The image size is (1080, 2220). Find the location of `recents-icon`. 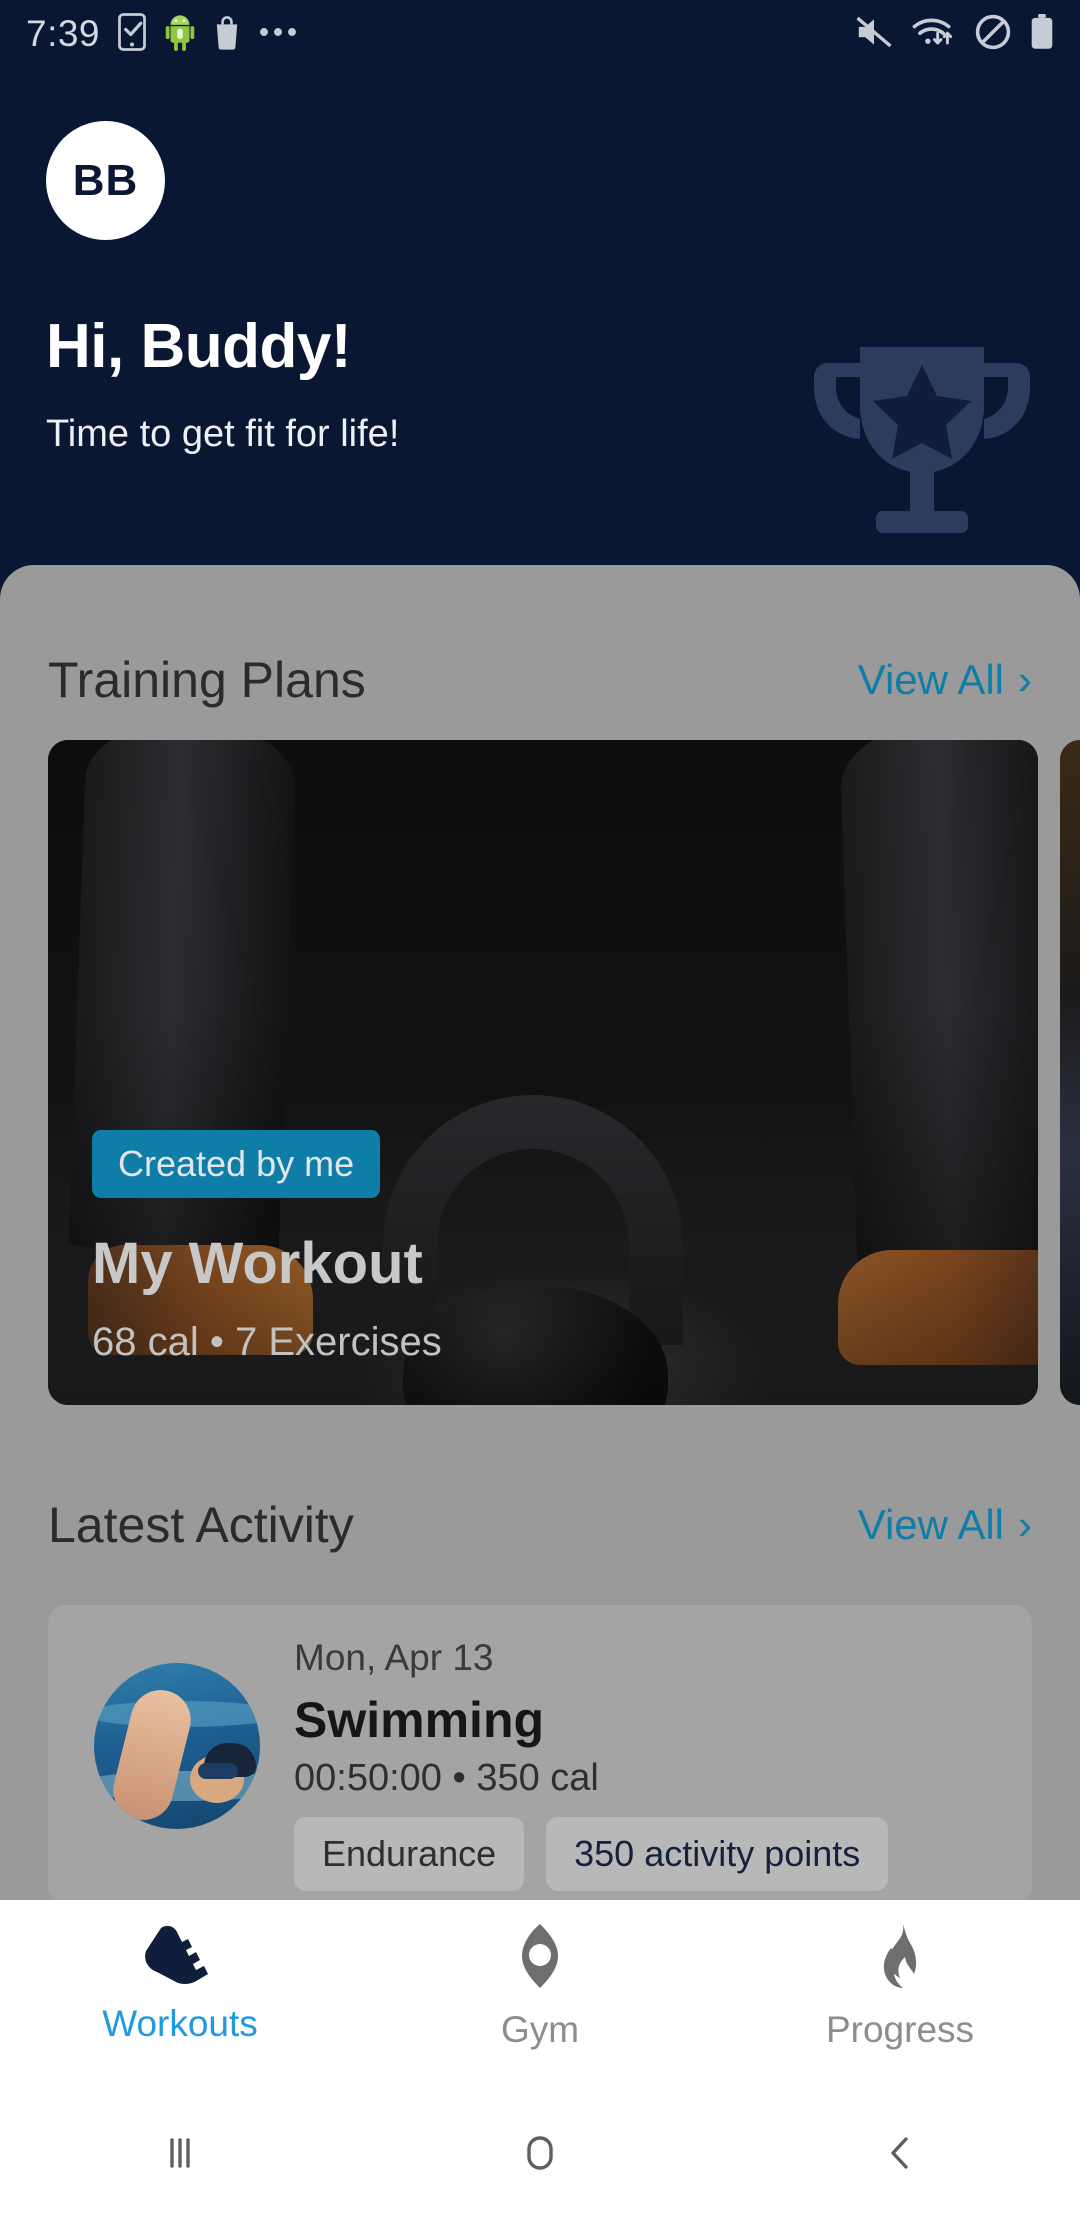

recents-icon is located at coordinates (180, 2155).